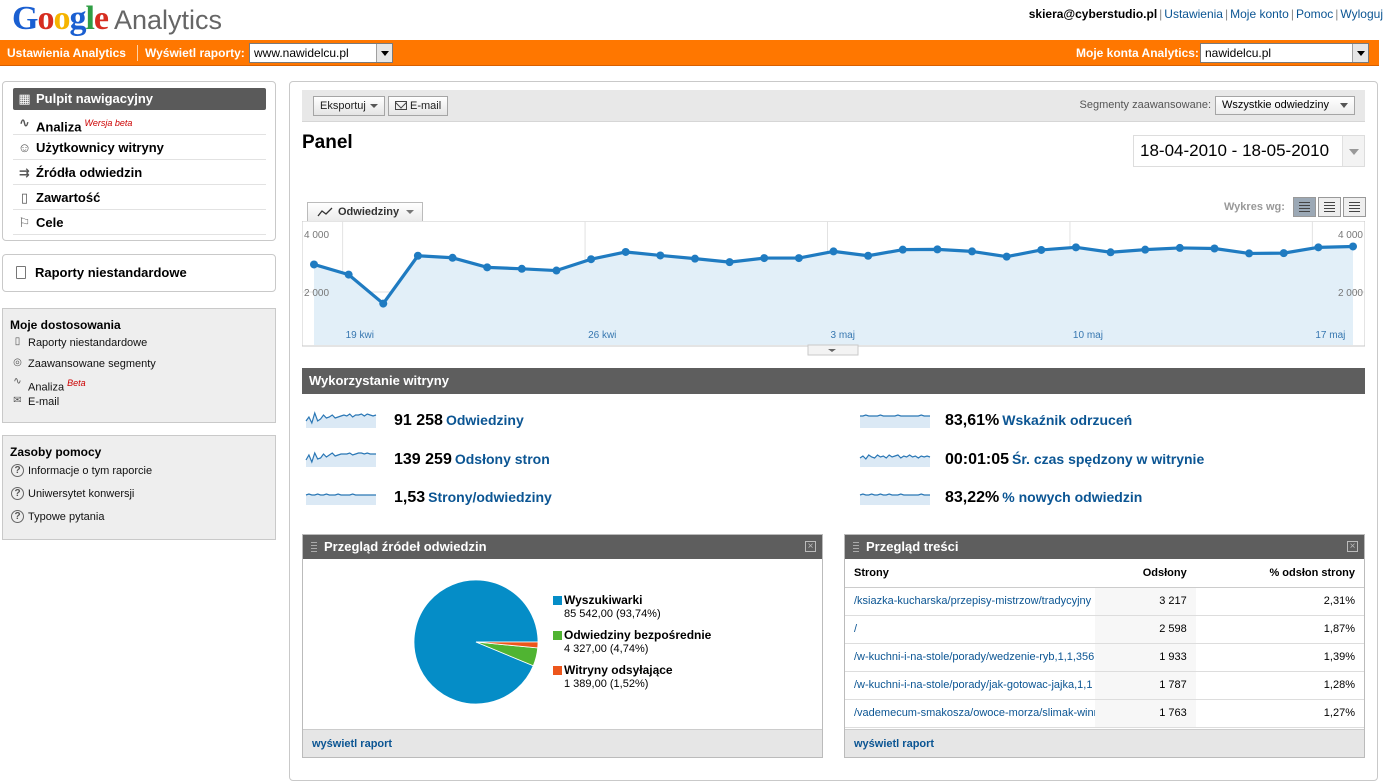  What do you see at coordinates (502, 459) in the screenshot?
I see `metric-label: Odsłony stron` at bounding box center [502, 459].